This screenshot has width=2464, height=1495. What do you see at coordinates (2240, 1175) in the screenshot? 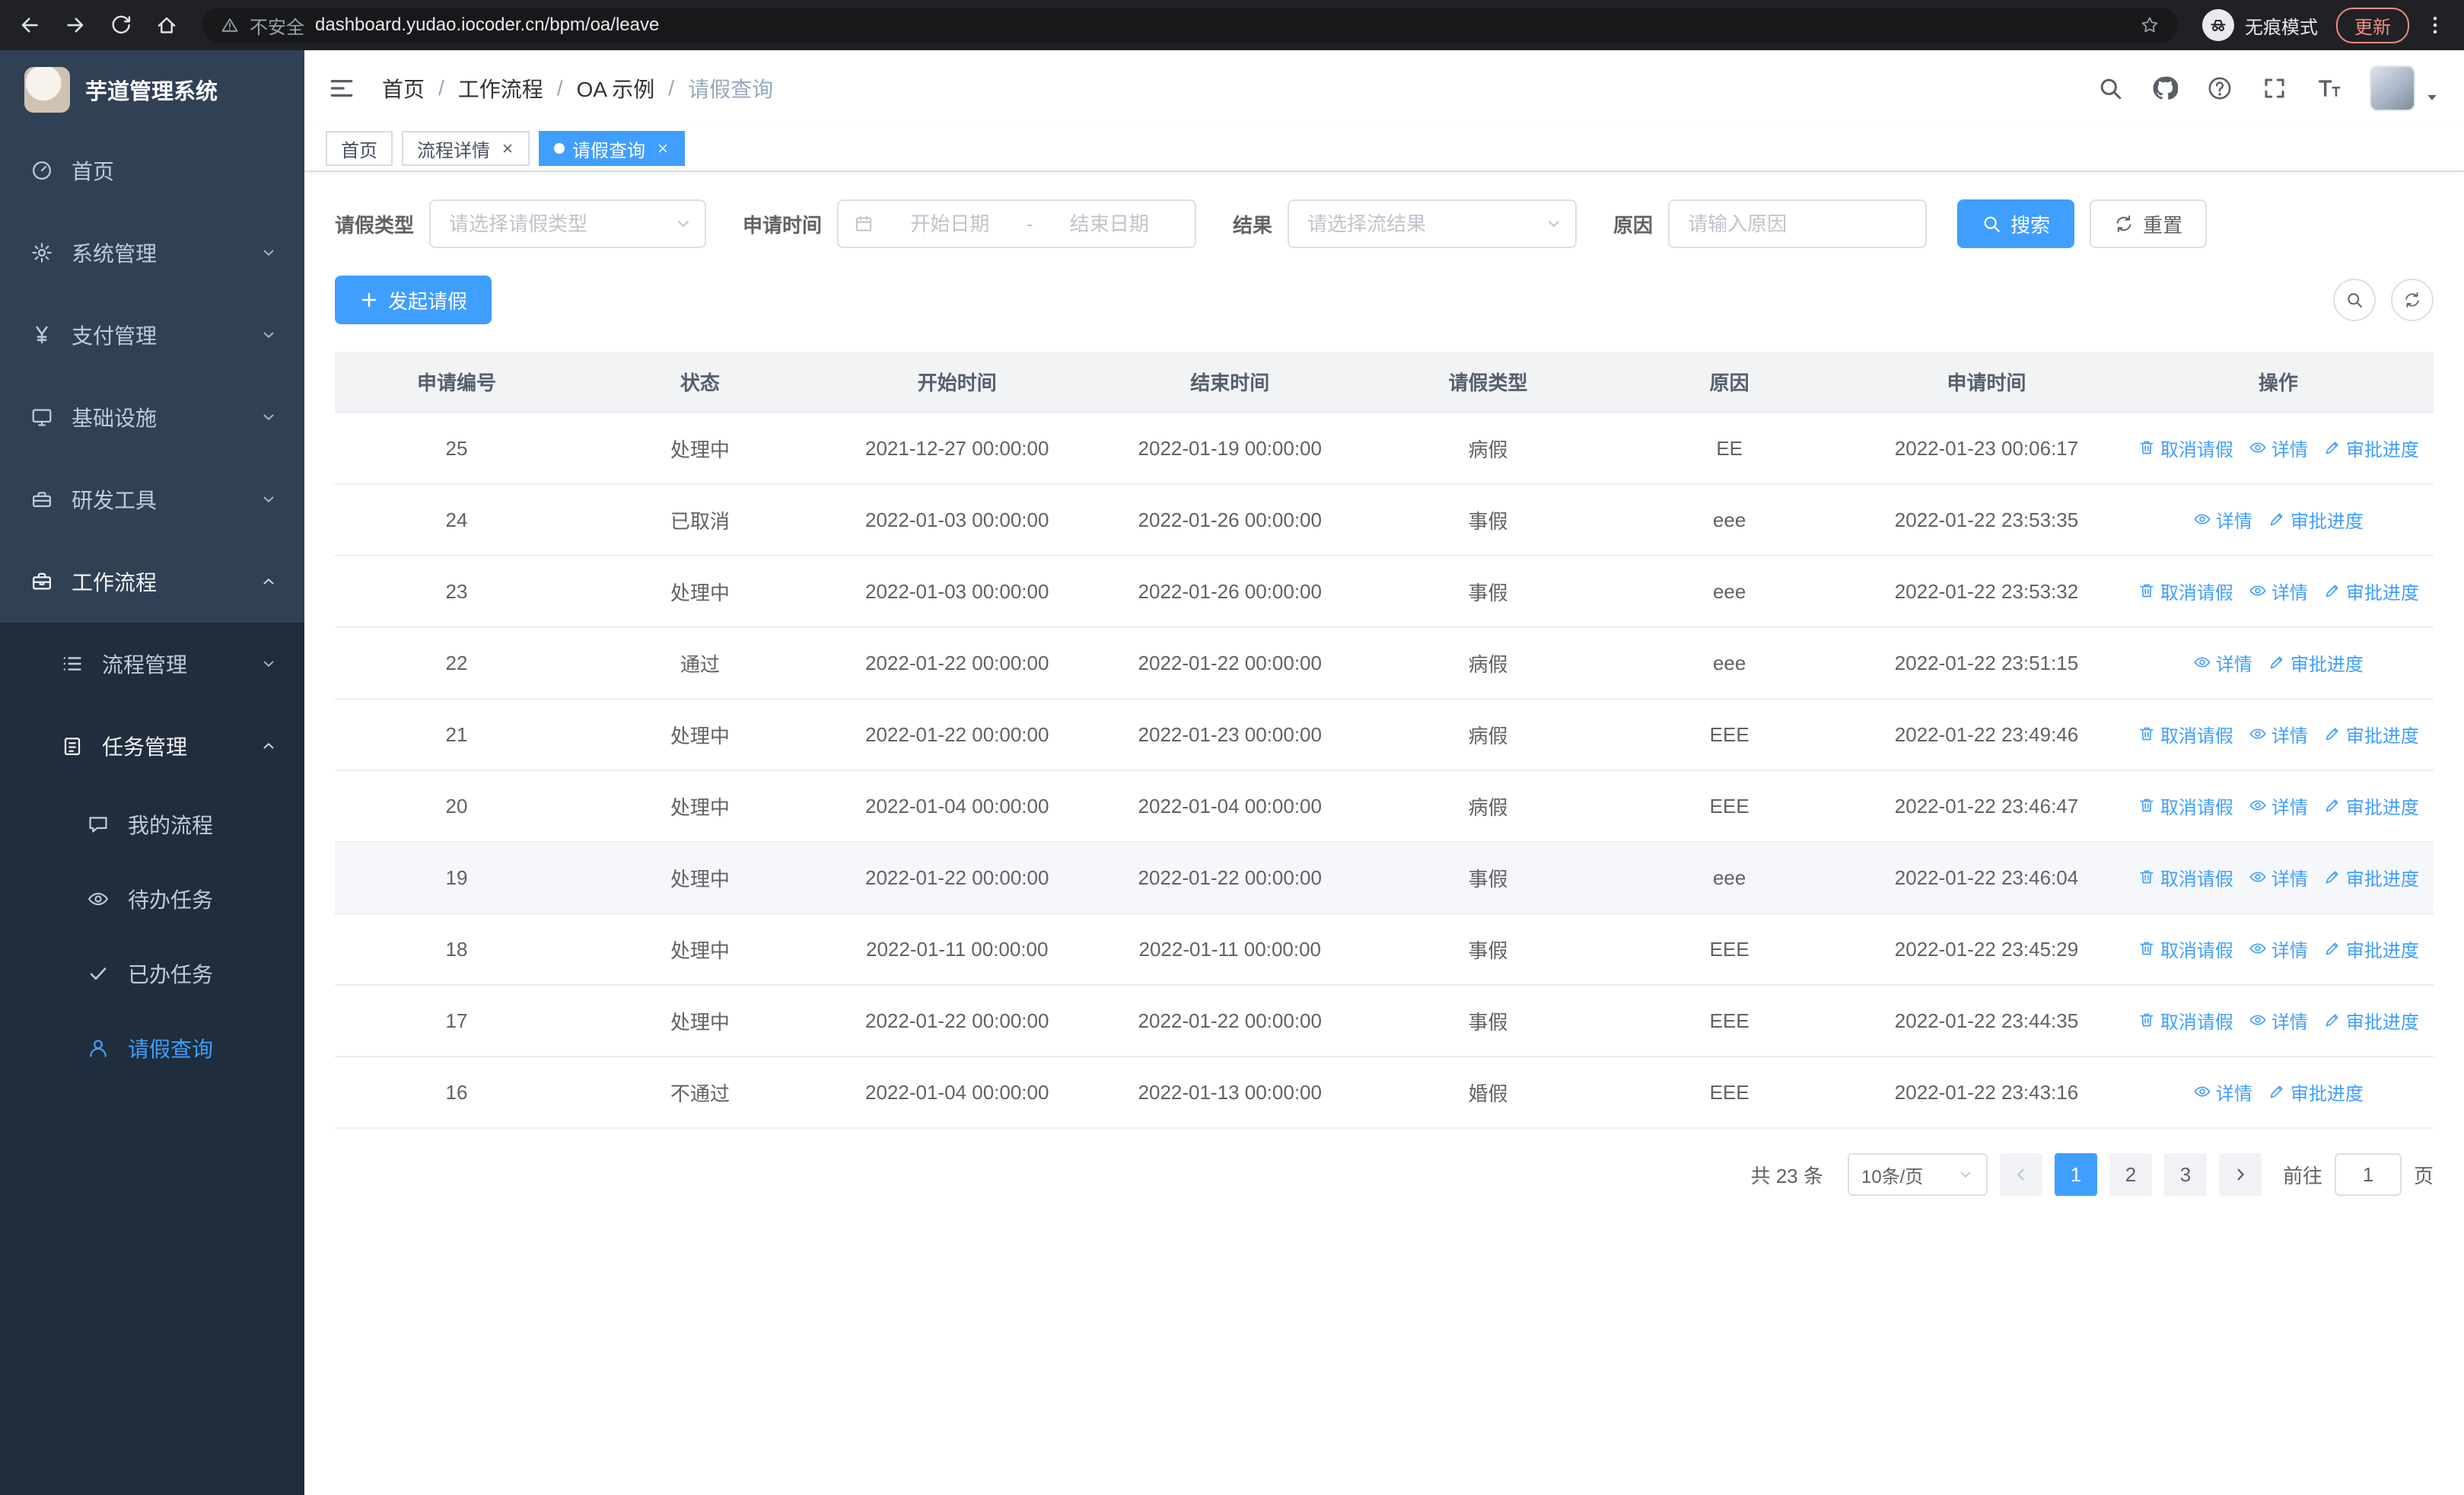
I see `next-page-button` at bounding box center [2240, 1175].